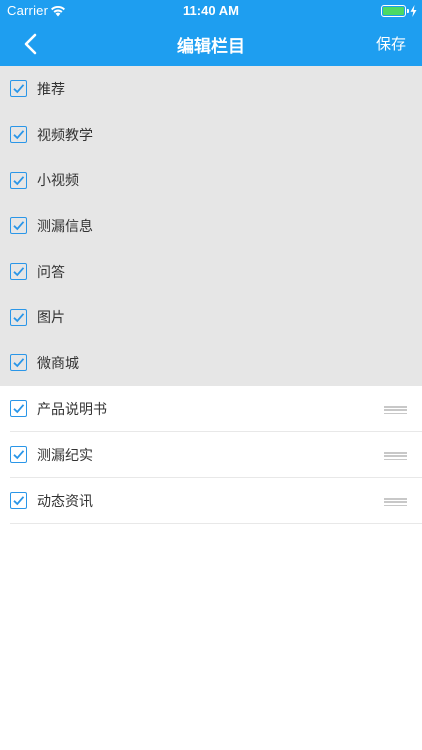 Image resolution: width=422 pixels, height=750 pixels. What do you see at coordinates (65, 501) in the screenshot?
I see `list-item-label: 动态资讯` at bounding box center [65, 501].